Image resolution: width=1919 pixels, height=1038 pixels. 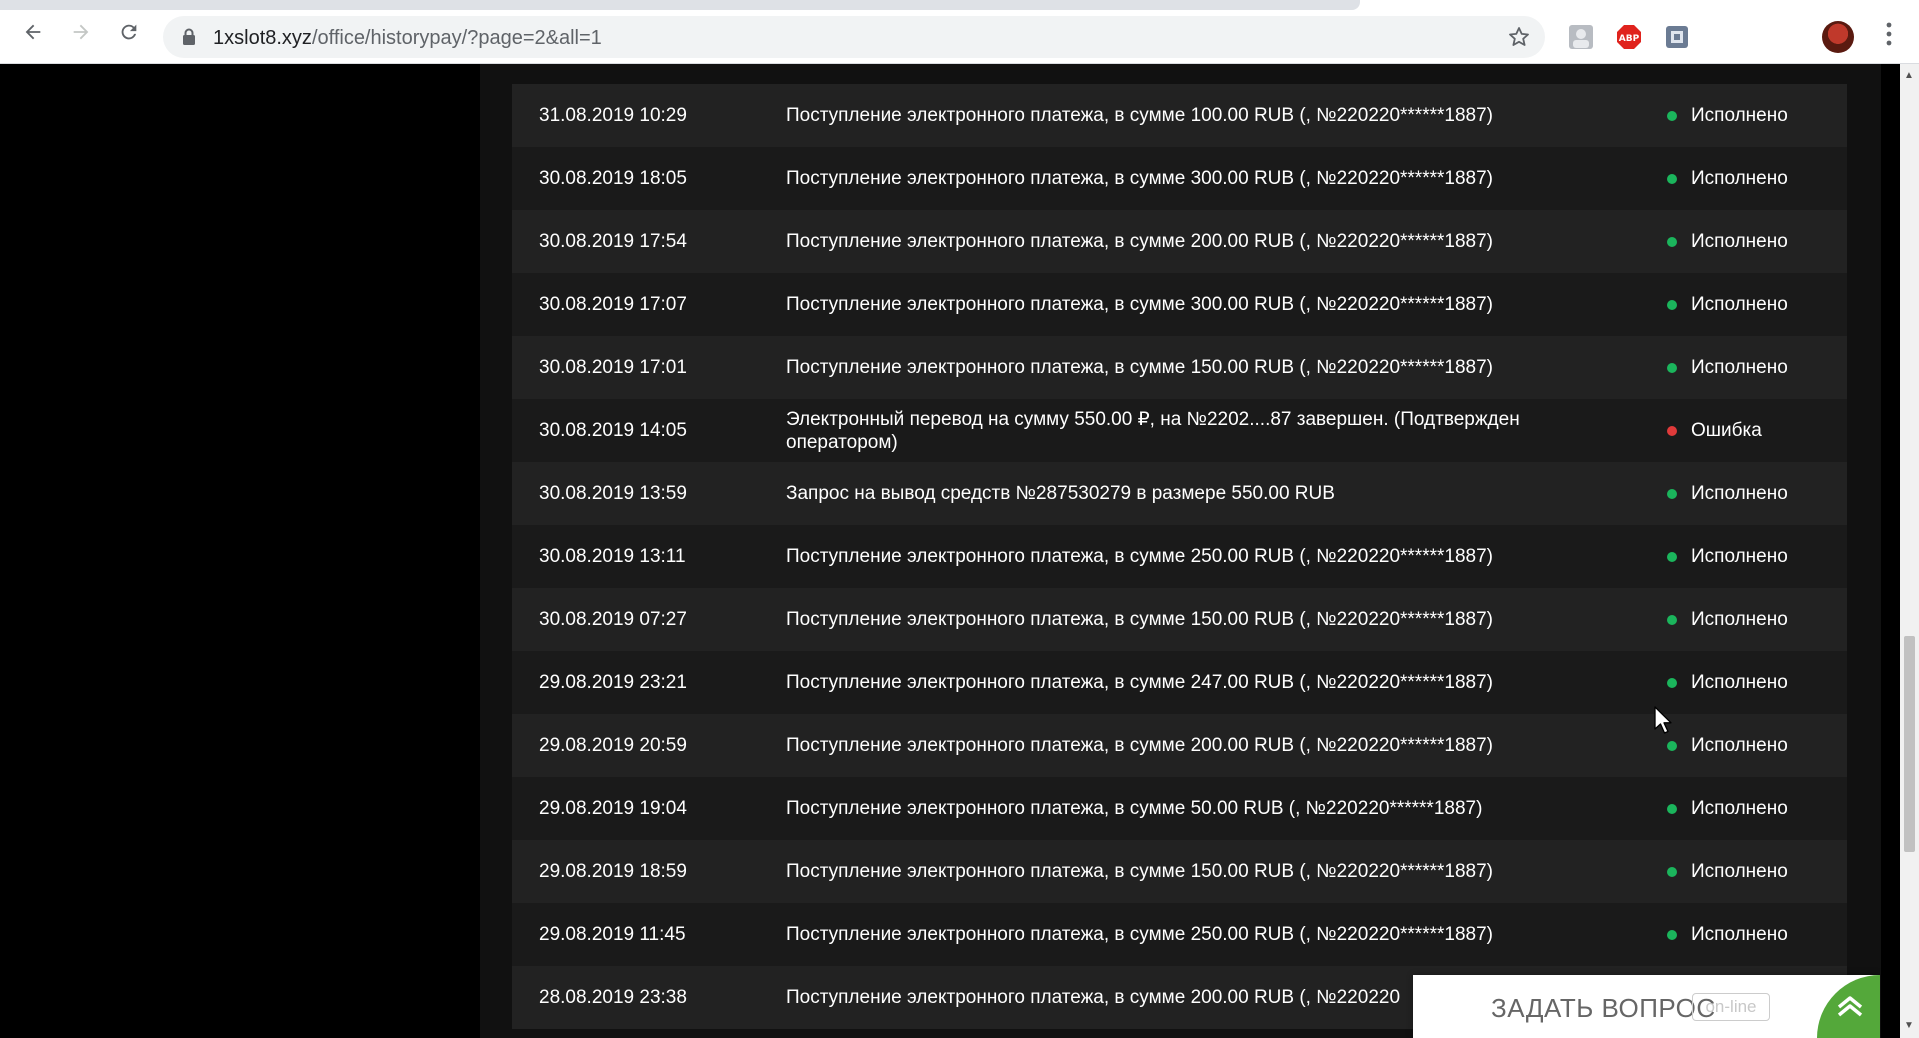 I want to click on more-vertical-icon, so click(x=1889, y=34).